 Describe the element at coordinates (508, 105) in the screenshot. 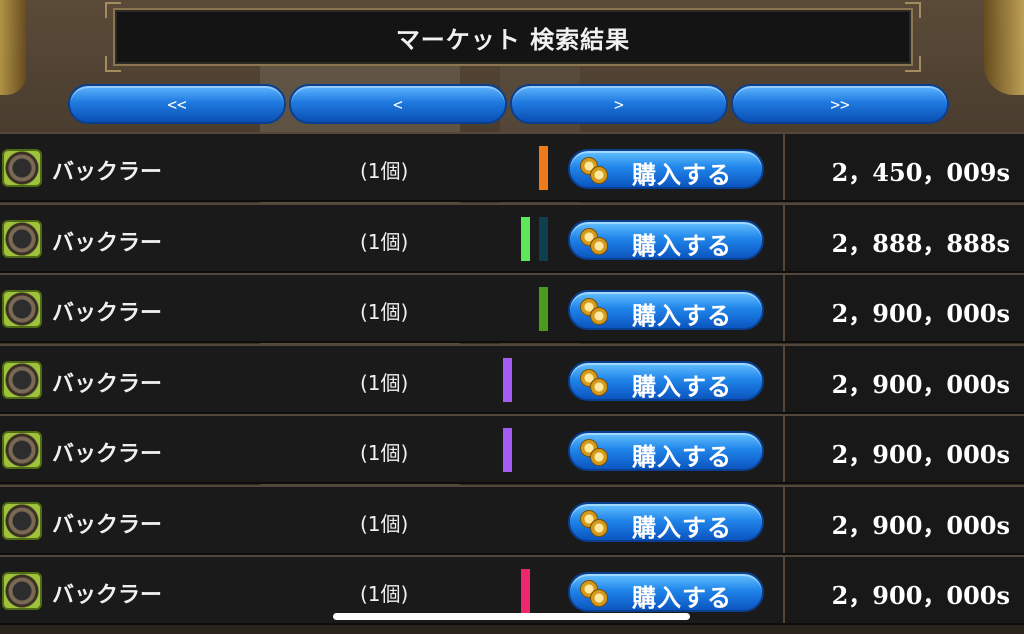

I see `pagination-nav: << < > >>` at that location.